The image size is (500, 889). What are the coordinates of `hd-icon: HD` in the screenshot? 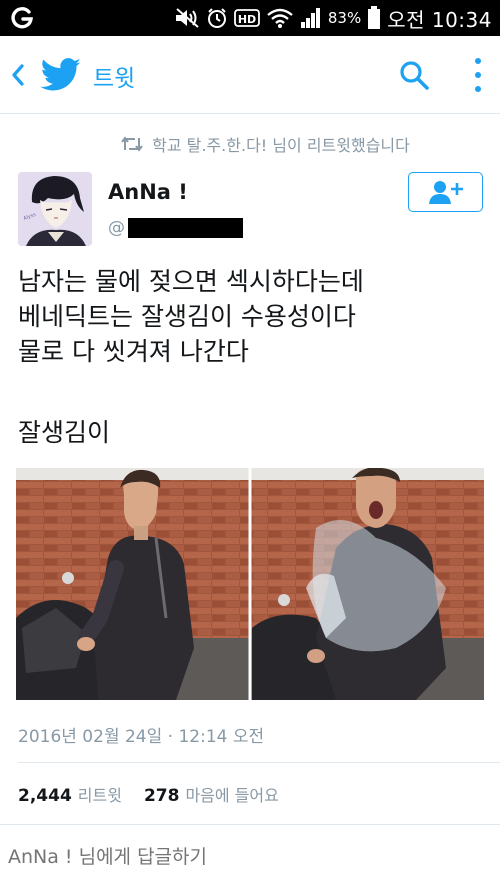 It's located at (246, 18).